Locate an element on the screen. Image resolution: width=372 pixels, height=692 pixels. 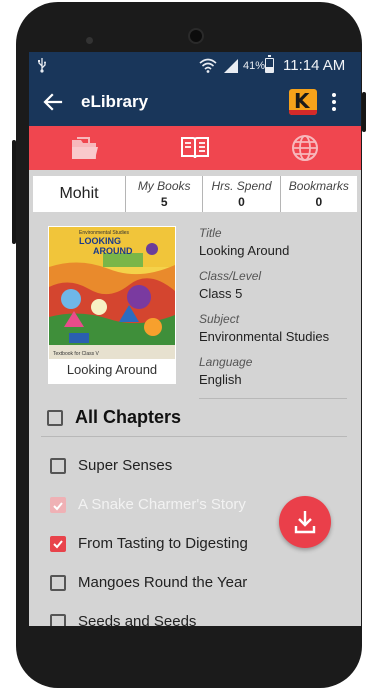
tab-bar is located at coordinates (195, 148).